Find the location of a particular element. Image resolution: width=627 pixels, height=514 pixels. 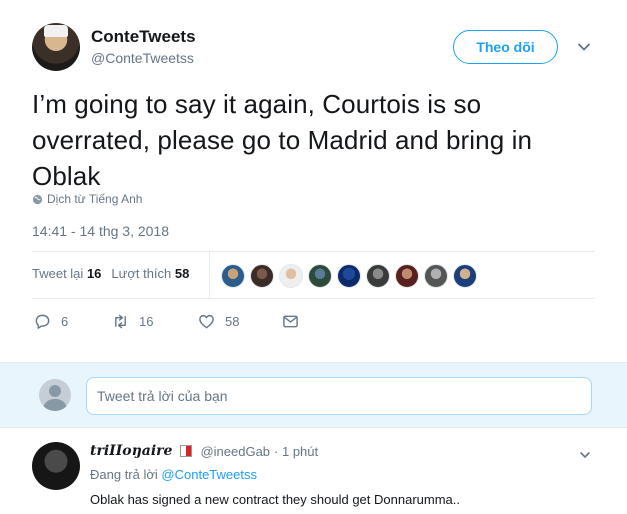

globe-icon is located at coordinates (37, 199).